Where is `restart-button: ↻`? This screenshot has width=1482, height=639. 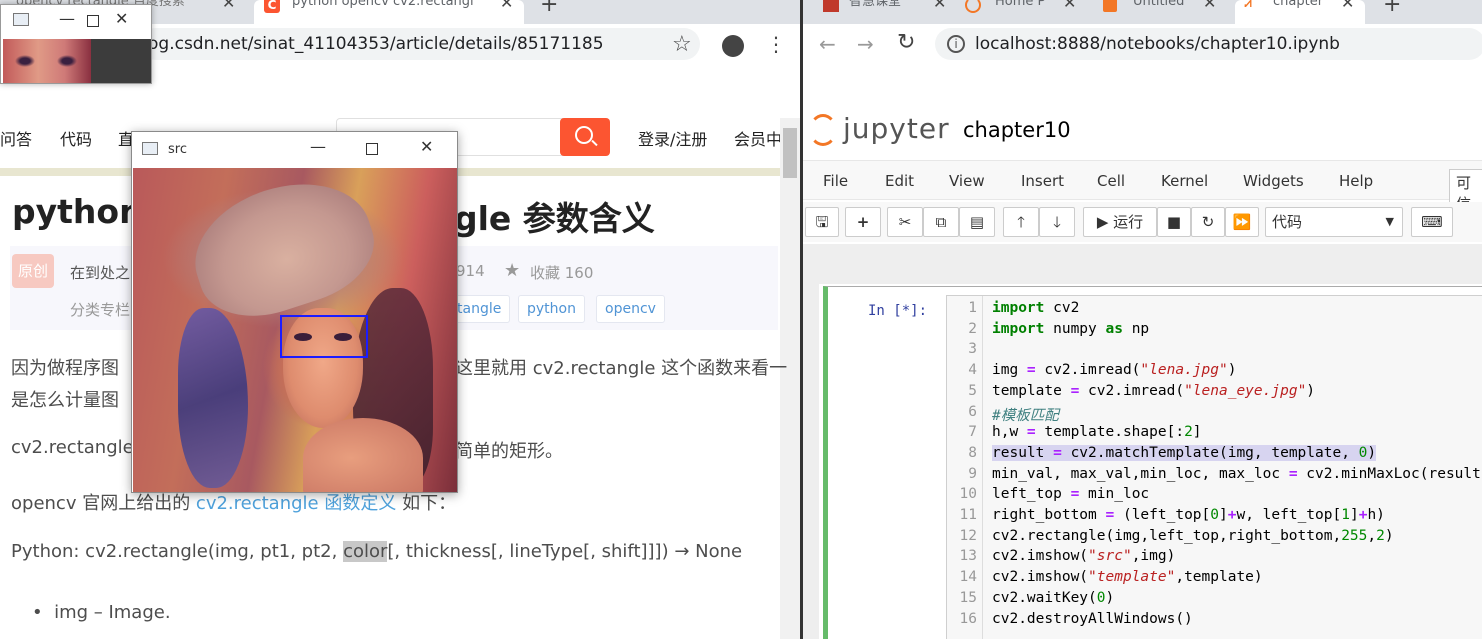 restart-button: ↻ is located at coordinates (1208, 222).